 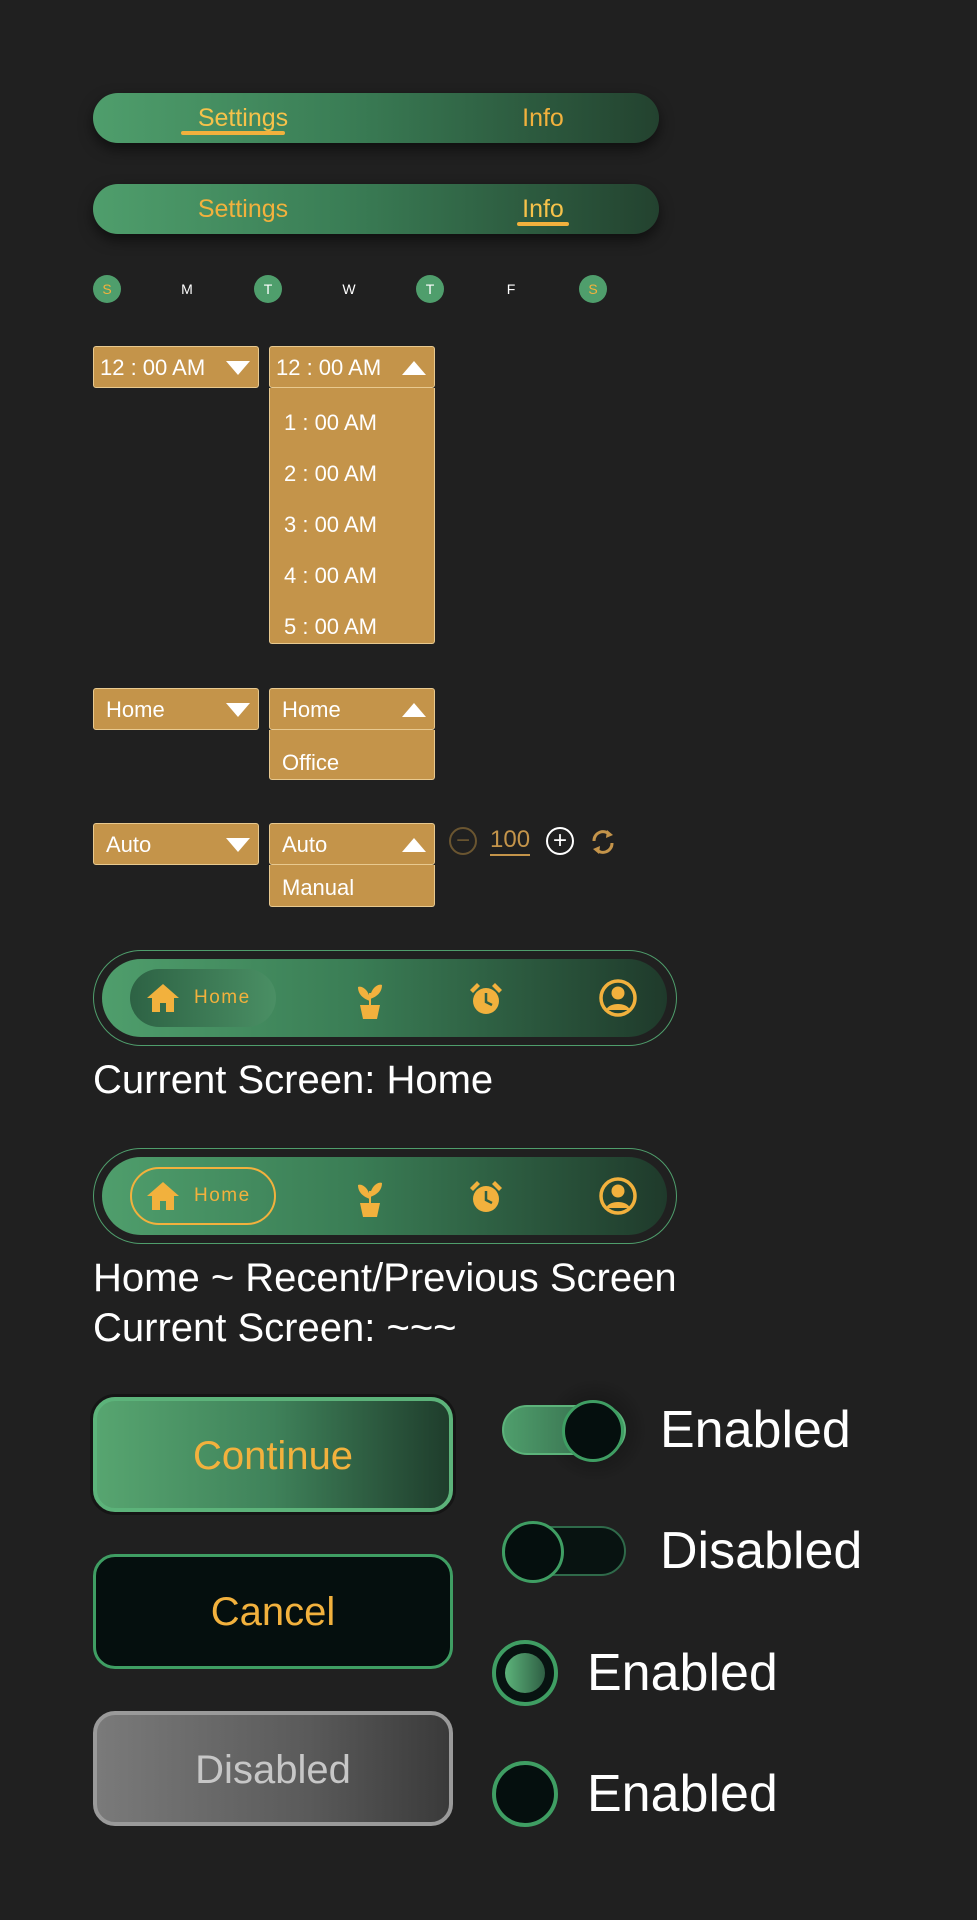 I want to click on time-dropdown-open: 12 : 00 AM, so click(x=352, y=367).